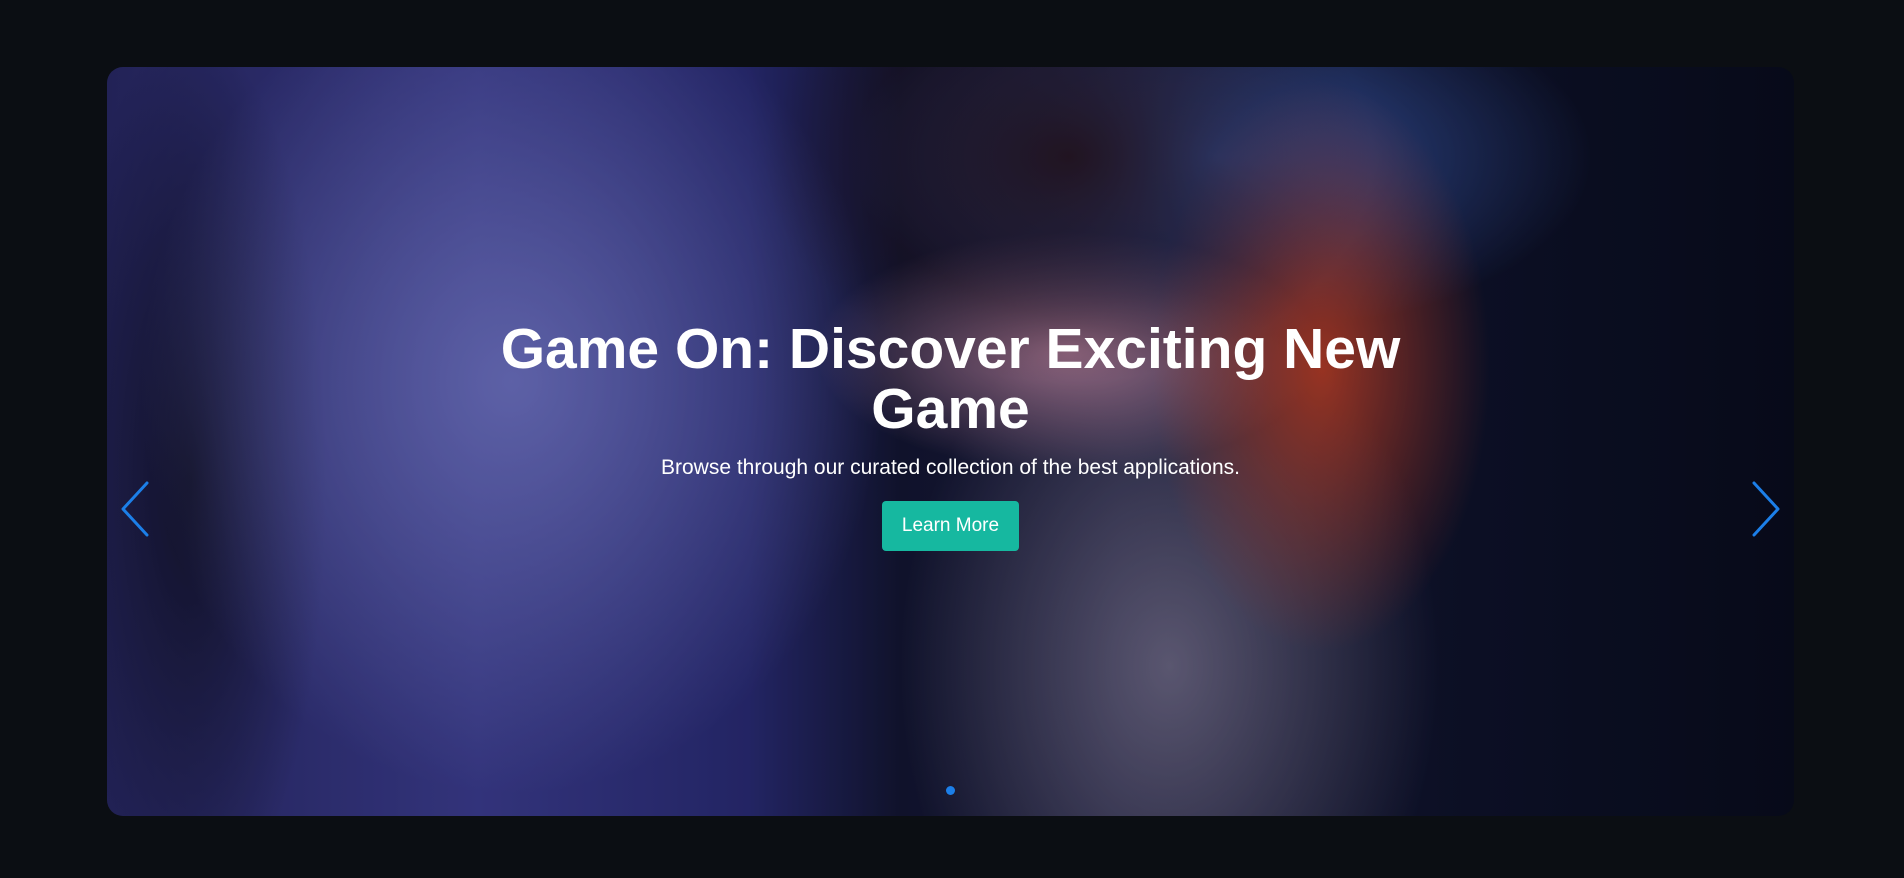 This screenshot has width=1904, height=878. I want to click on carousel-dot, so click(950, 790).